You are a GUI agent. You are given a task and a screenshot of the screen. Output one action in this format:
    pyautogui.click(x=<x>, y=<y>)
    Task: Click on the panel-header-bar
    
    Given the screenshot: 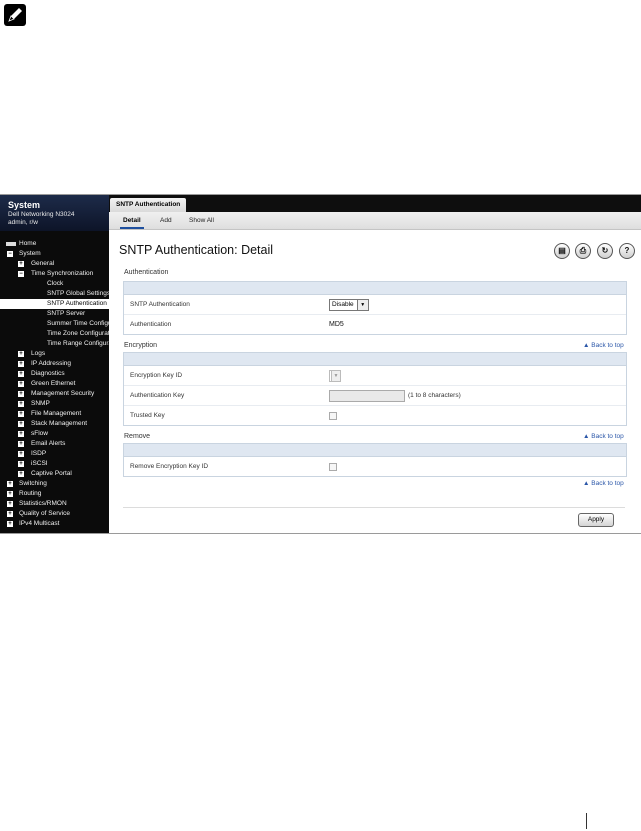 What is the action you would take?
    pyautogui.click(x=375, y=288)
    